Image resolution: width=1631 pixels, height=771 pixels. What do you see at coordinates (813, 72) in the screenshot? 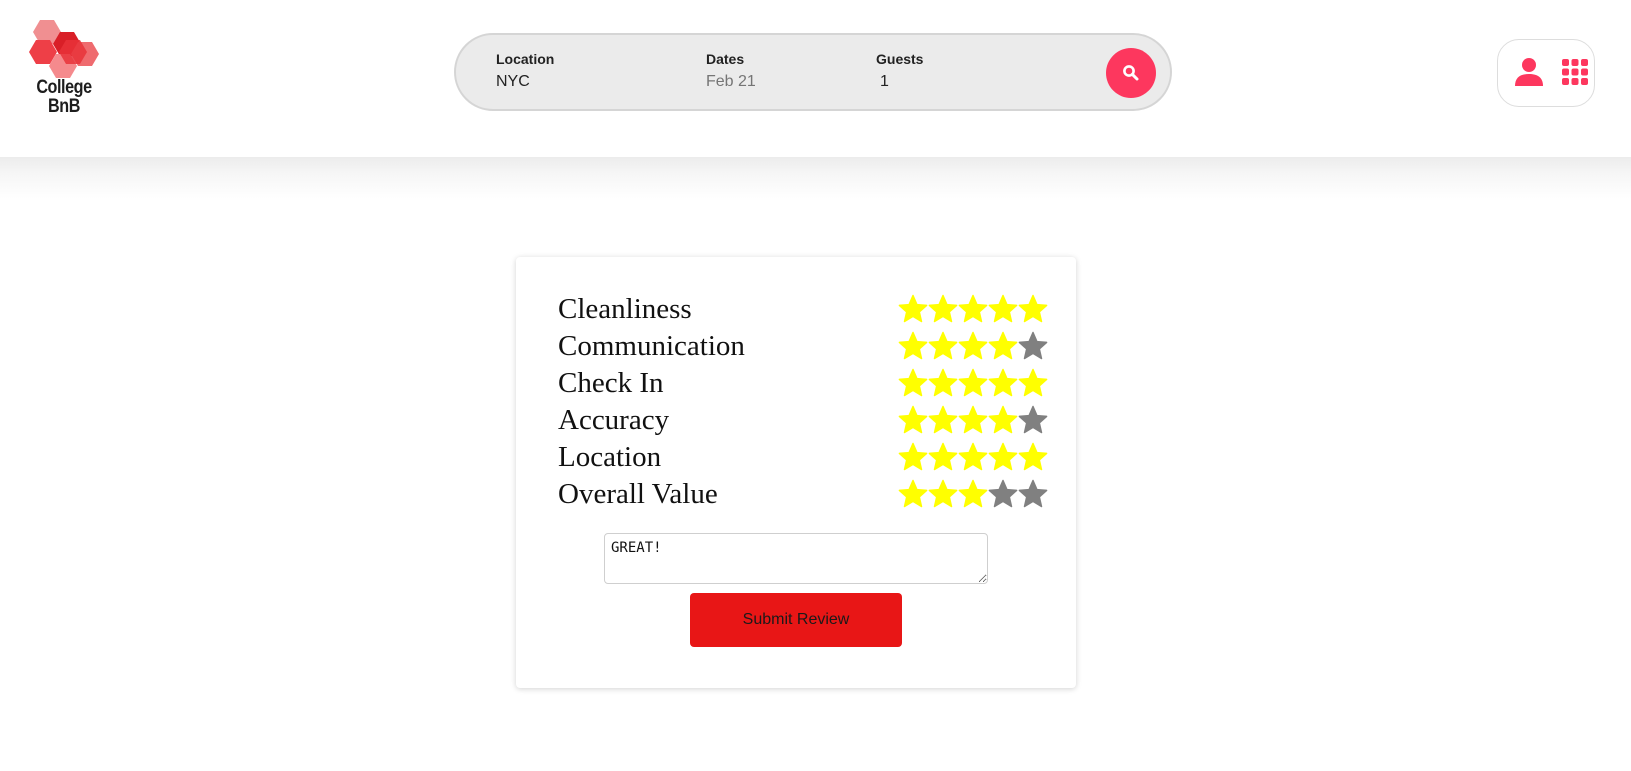
I see `search-bar: Location NYC Dates Feb 21 Guests 1` at bounding box center [813, 72].